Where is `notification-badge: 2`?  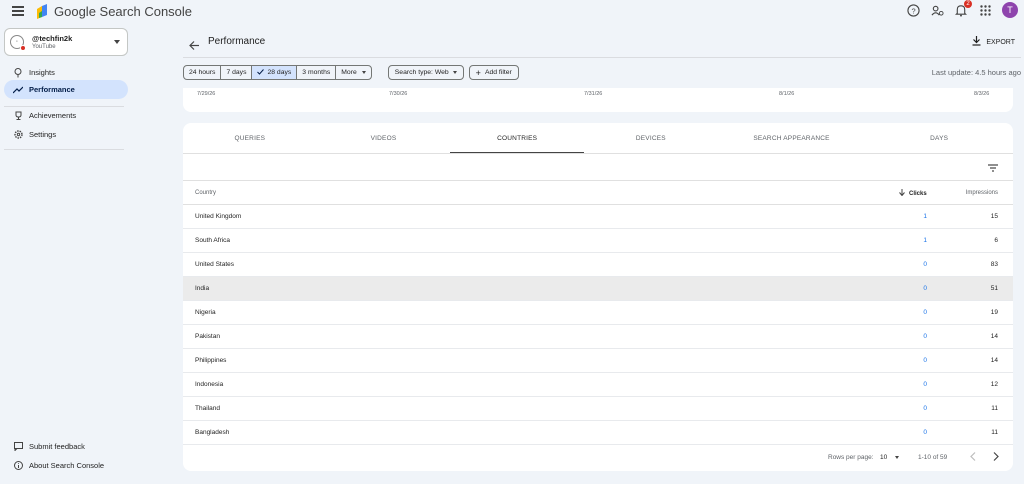
notification-badge: 2 is located at coordinates (968, 4).